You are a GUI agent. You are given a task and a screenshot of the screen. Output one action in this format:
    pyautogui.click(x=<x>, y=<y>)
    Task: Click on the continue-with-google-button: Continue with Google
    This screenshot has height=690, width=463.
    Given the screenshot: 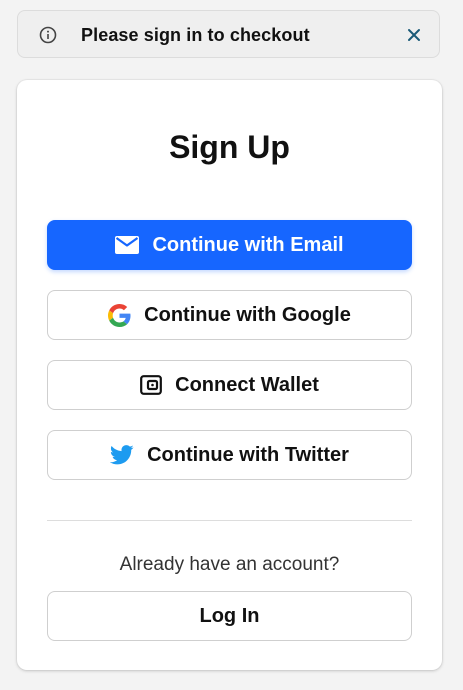 What is the action you would take?
    pyautogui.click(x=229, y=315)
    